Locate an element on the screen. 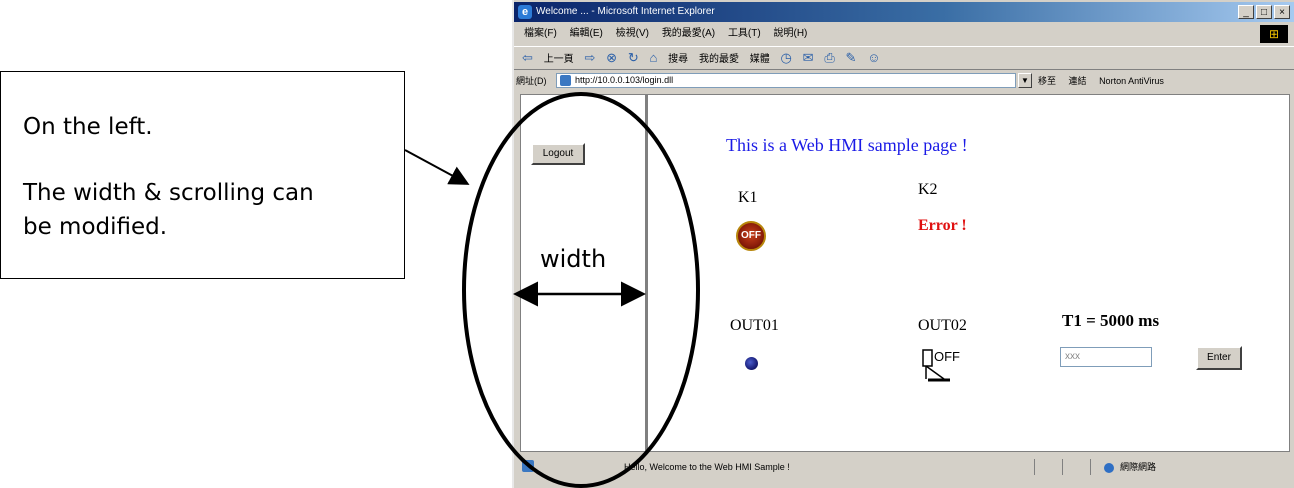  status-zone: 網際網路 is located at coordinates (1130, 467).